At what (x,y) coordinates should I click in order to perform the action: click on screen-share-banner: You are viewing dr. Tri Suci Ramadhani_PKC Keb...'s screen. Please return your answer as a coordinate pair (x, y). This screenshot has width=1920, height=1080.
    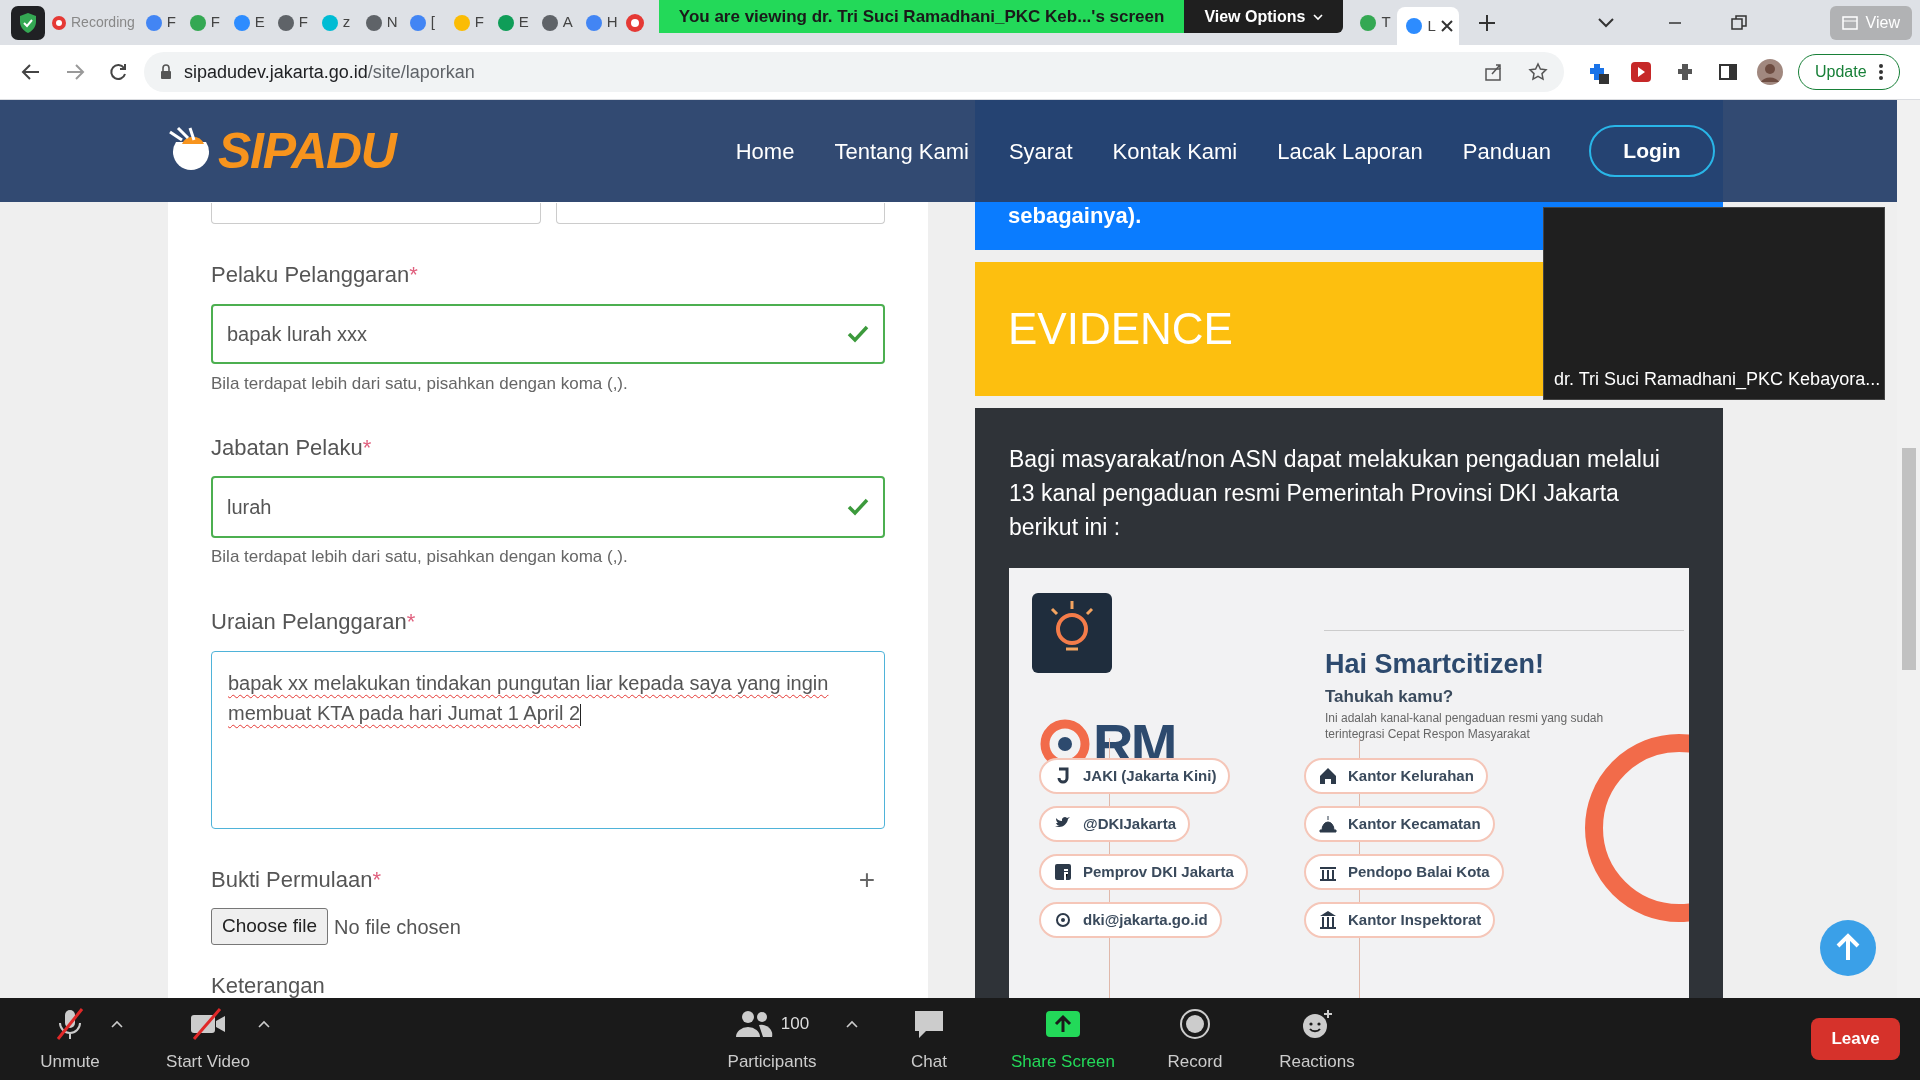
    Looking at the image, I should click on (921, 16).